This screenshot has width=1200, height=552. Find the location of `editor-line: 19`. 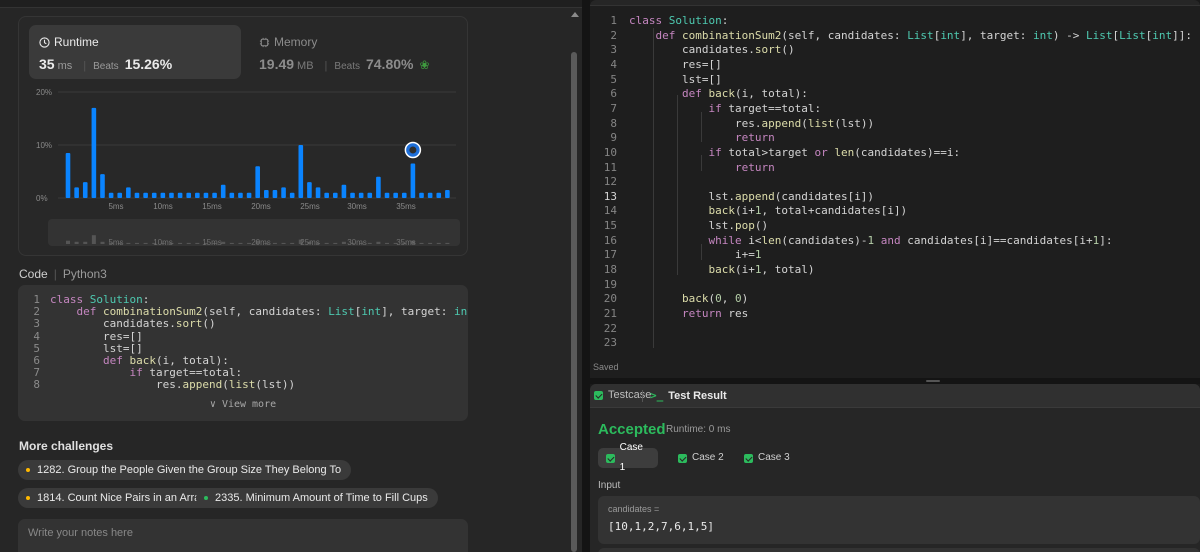

editor-line: 19 is located at coordinates (609, 284).